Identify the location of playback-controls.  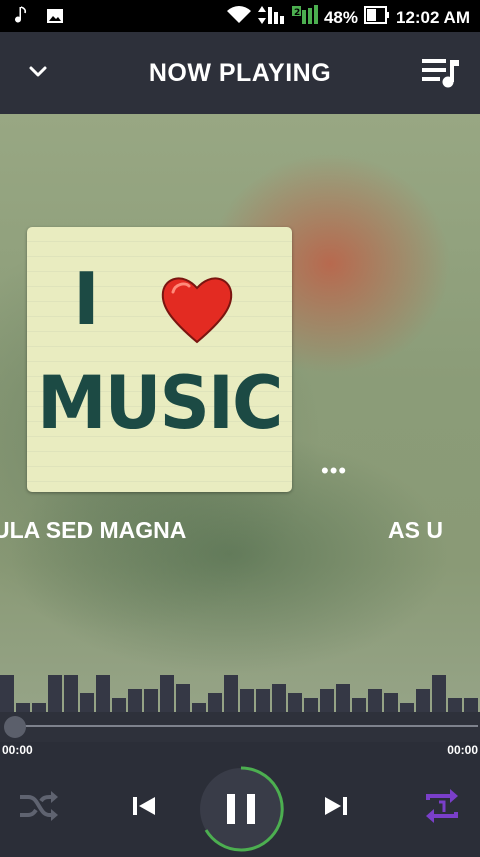
(240, 807).